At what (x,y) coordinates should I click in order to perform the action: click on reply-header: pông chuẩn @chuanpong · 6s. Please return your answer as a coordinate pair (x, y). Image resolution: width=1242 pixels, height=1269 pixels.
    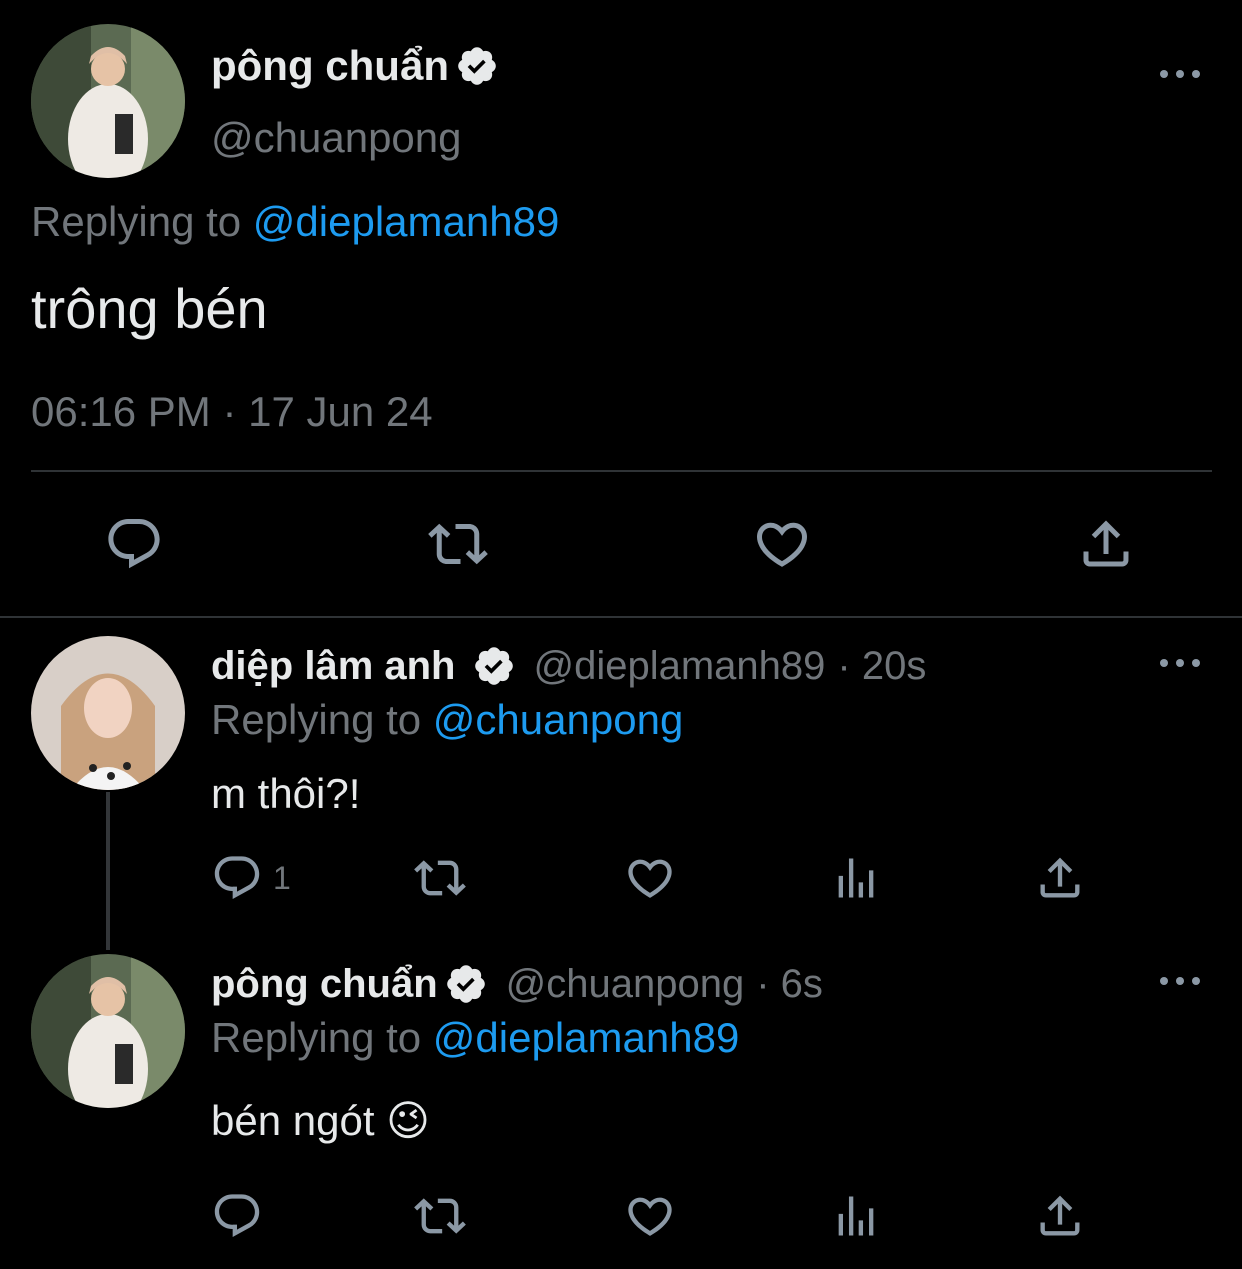
    Looking at the image, I should click on (517, 984).